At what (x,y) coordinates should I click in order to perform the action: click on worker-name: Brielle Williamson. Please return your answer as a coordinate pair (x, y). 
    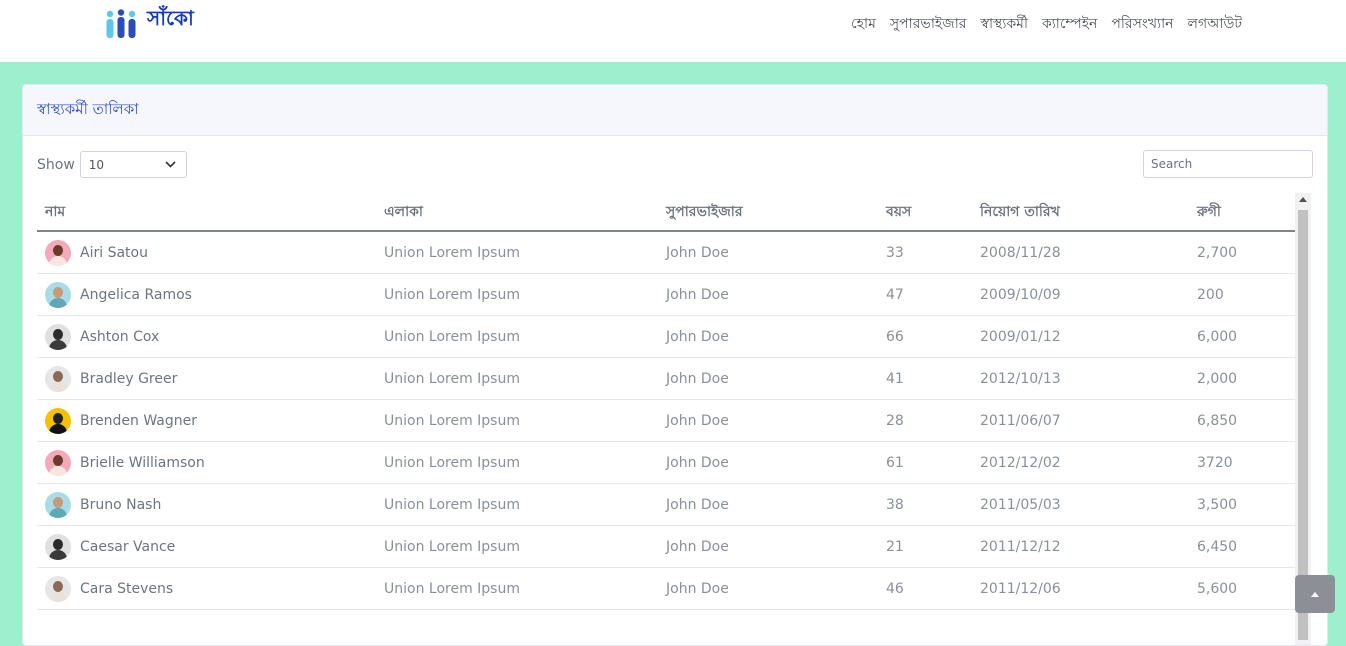
    Looking at the image, I should click on (142, 462).